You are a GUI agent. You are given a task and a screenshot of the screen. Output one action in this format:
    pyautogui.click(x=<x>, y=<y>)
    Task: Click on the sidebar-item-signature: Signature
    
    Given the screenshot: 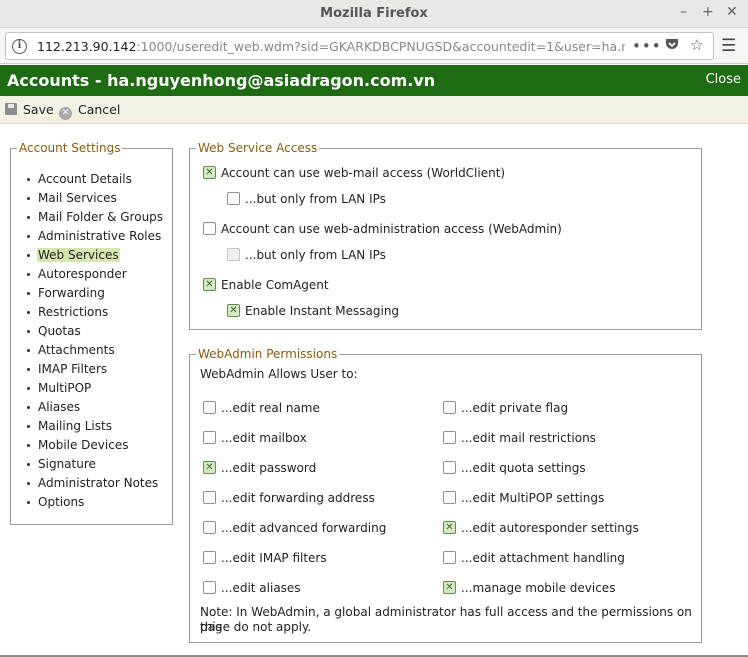 What is the action you would take?
    pyautogui.click(x=95, y=466)
    